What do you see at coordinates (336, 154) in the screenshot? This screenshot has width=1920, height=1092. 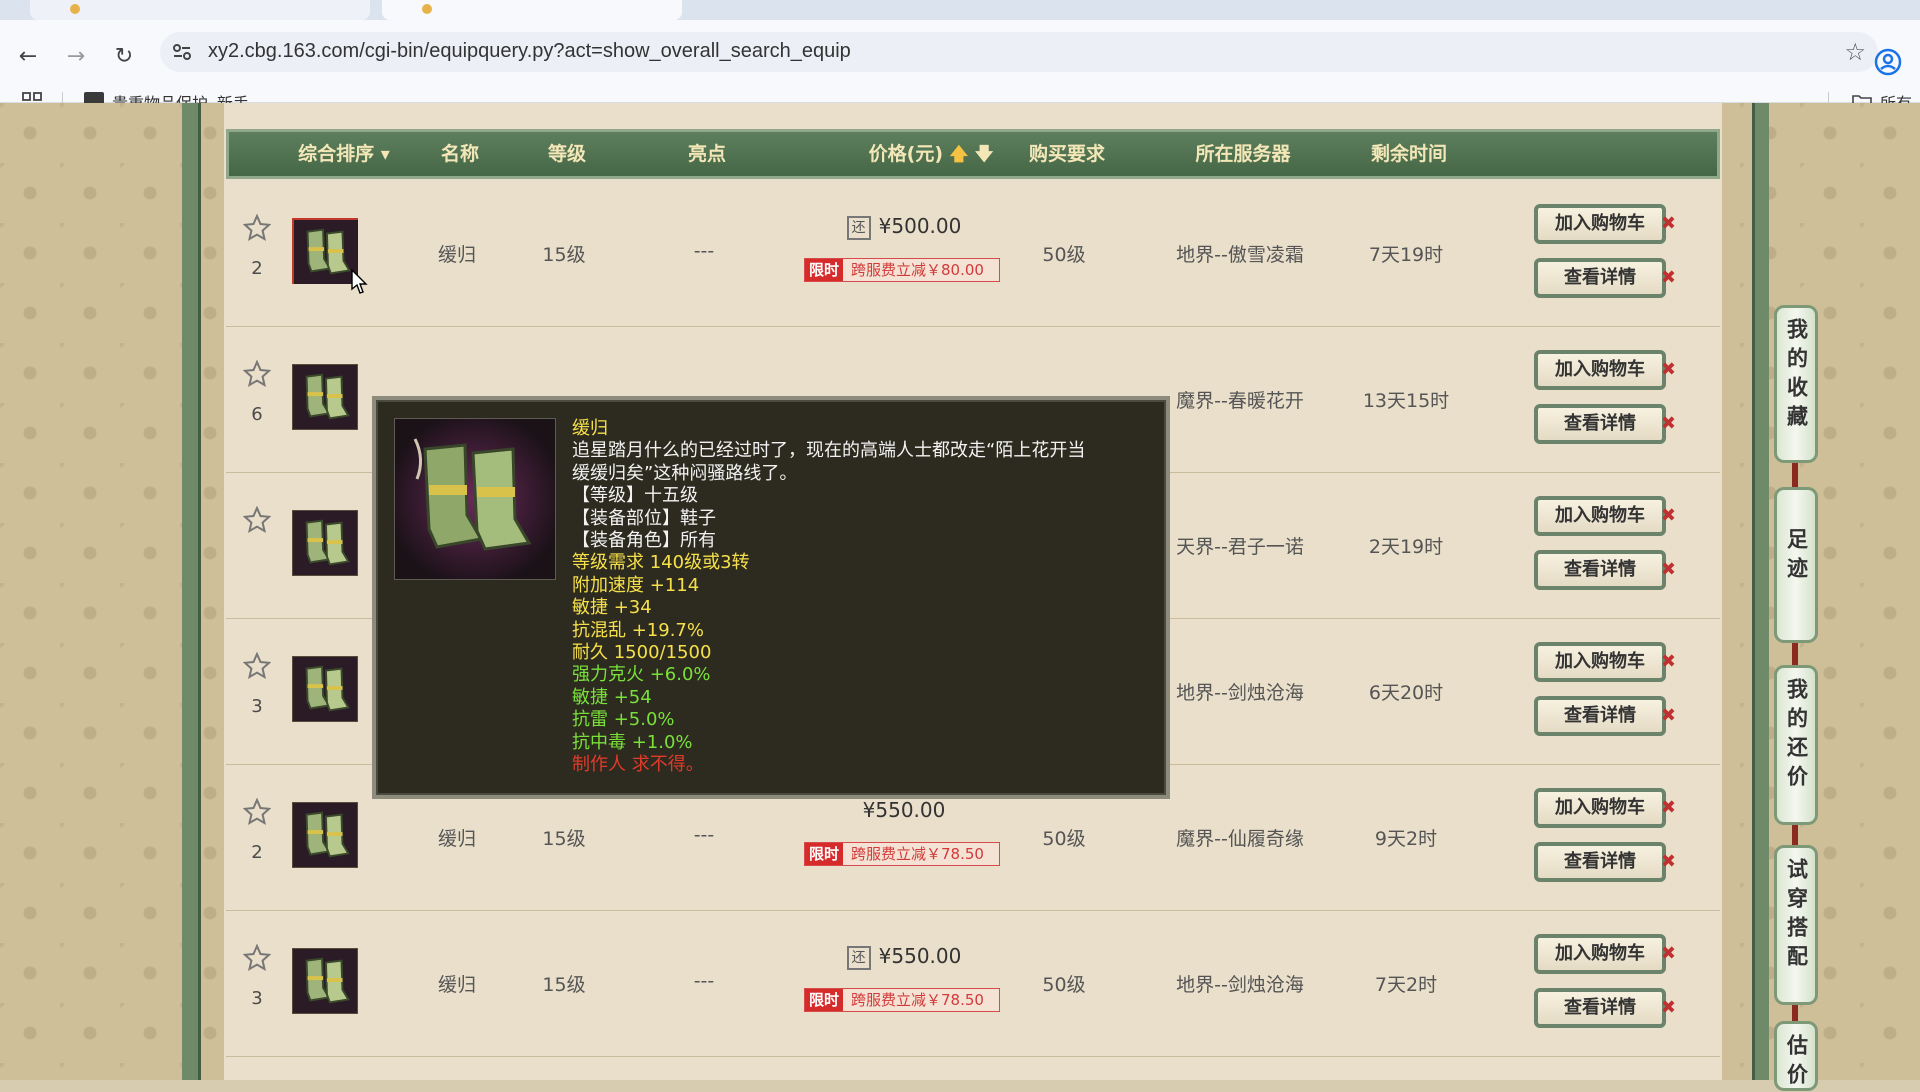 I see `sort-label: 综合排序` at bounding box center [336, 154].